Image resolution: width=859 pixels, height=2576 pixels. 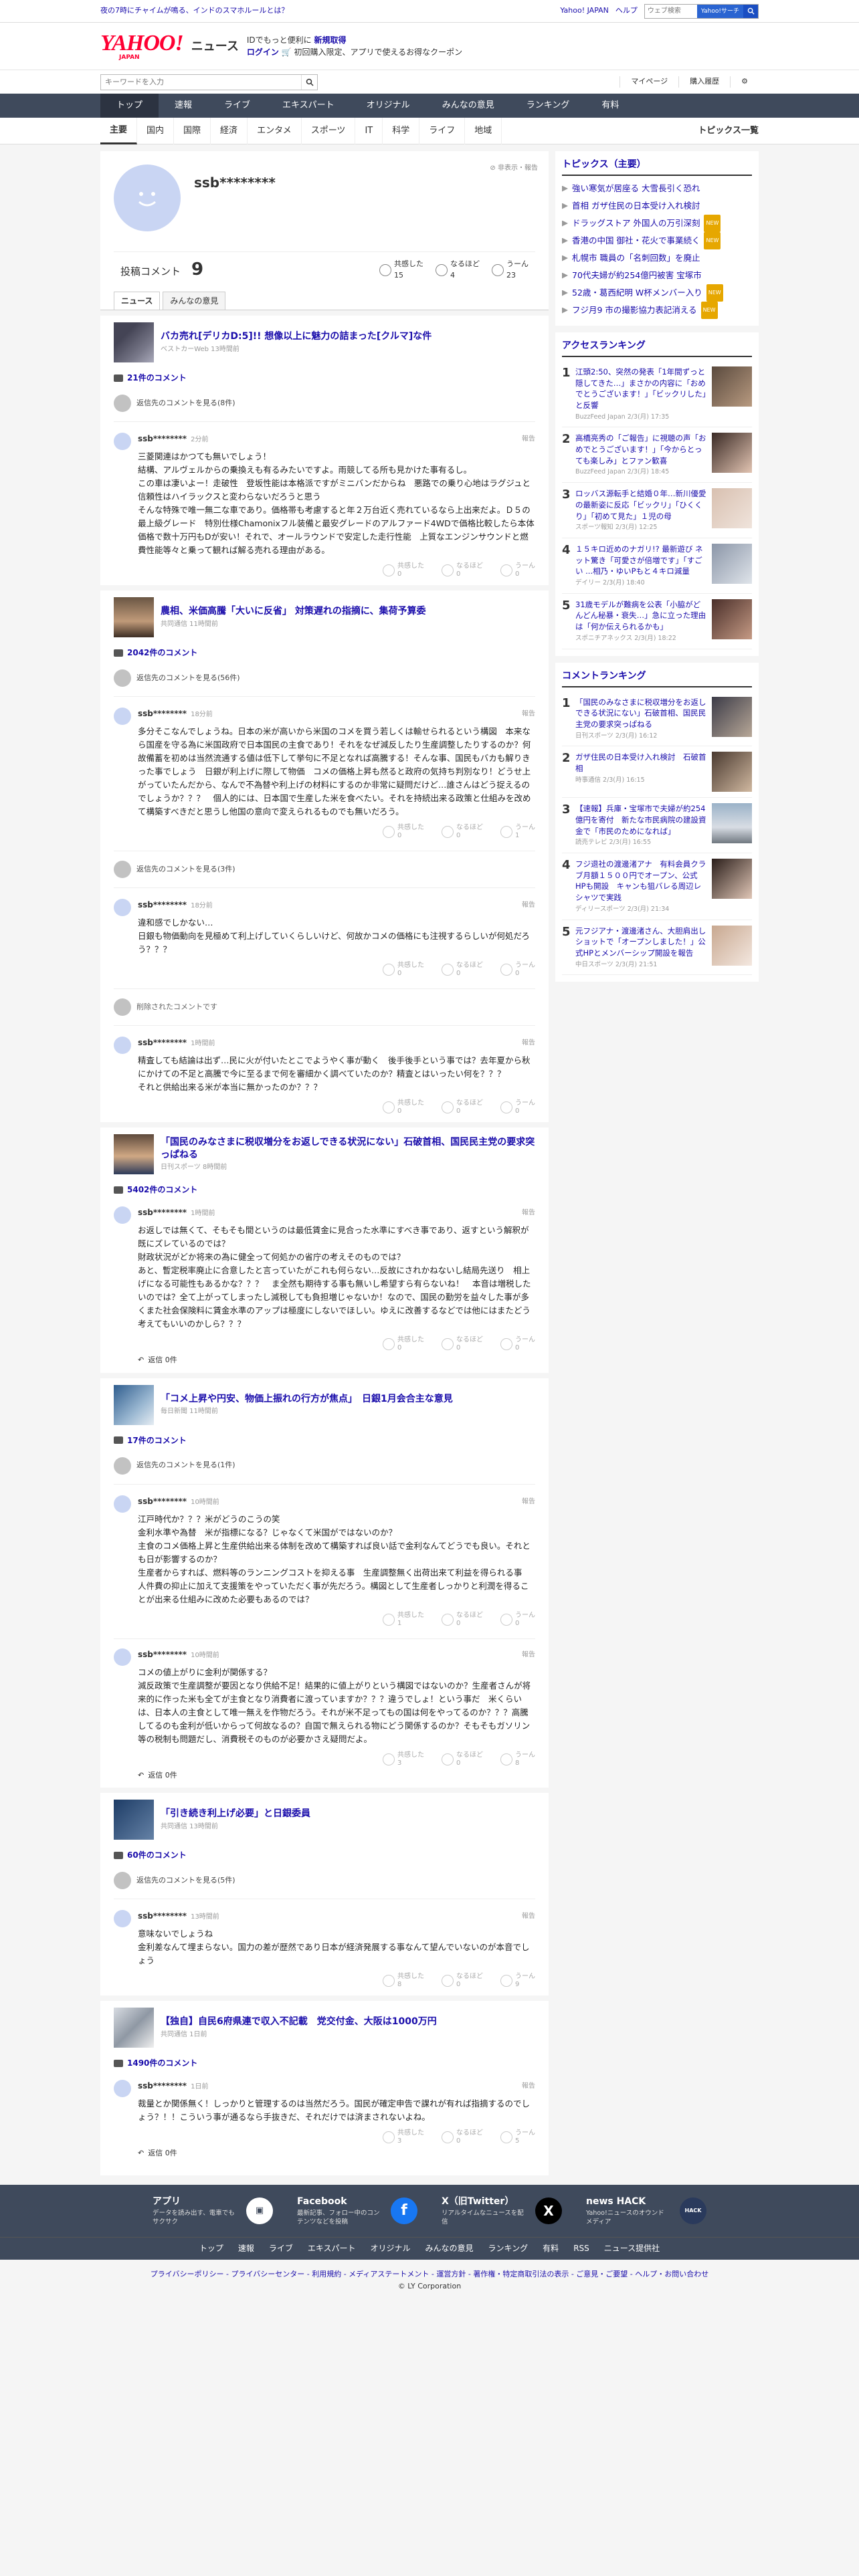 What do you see at coordinates (657, 223) in the screenshot?
I see `topic-item: ドラッグストア 外国人の万引深刻 NEW` at bounding box center [657, 223].